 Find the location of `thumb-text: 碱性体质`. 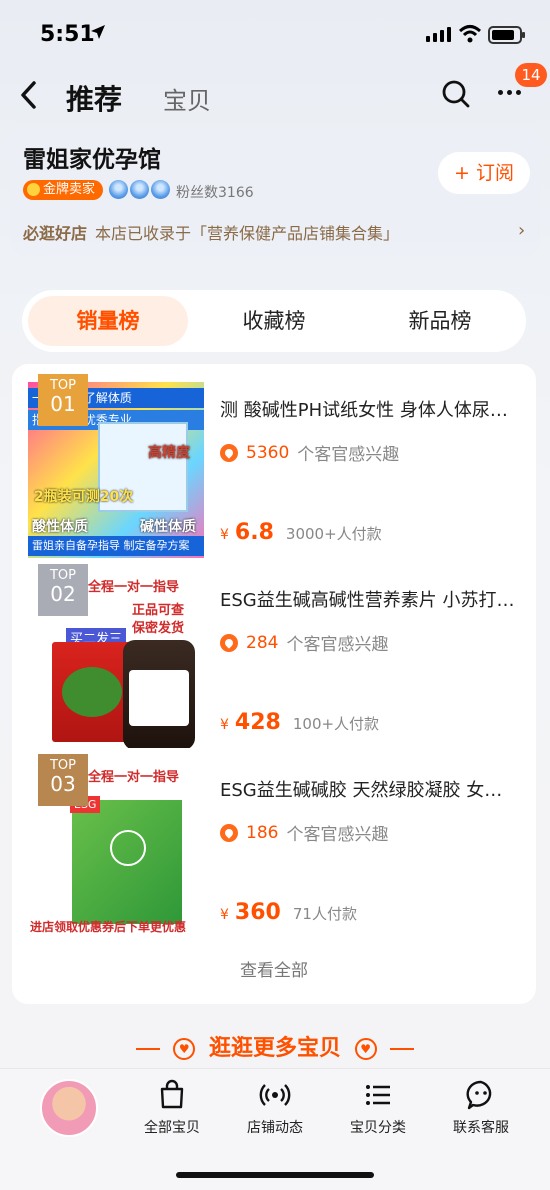

thumb-text: 碱性体质 is located at coordinates (168, 527).